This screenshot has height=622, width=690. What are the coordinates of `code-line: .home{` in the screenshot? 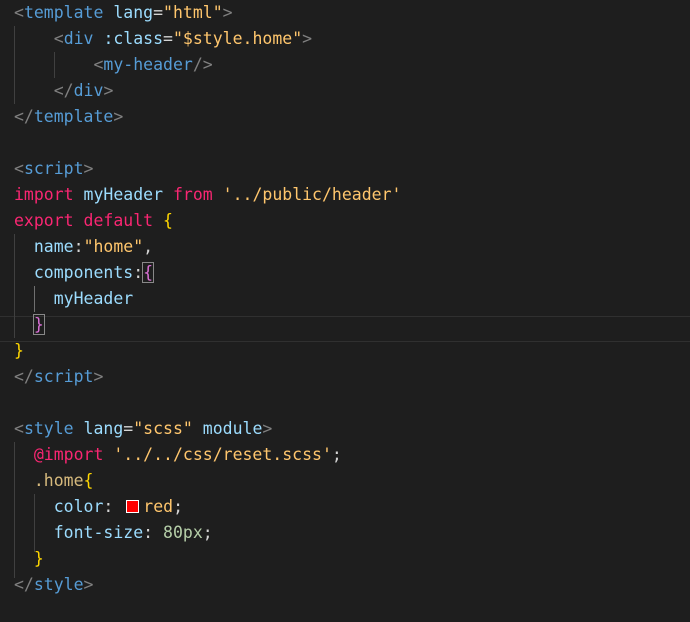 It's located at (54, 481).